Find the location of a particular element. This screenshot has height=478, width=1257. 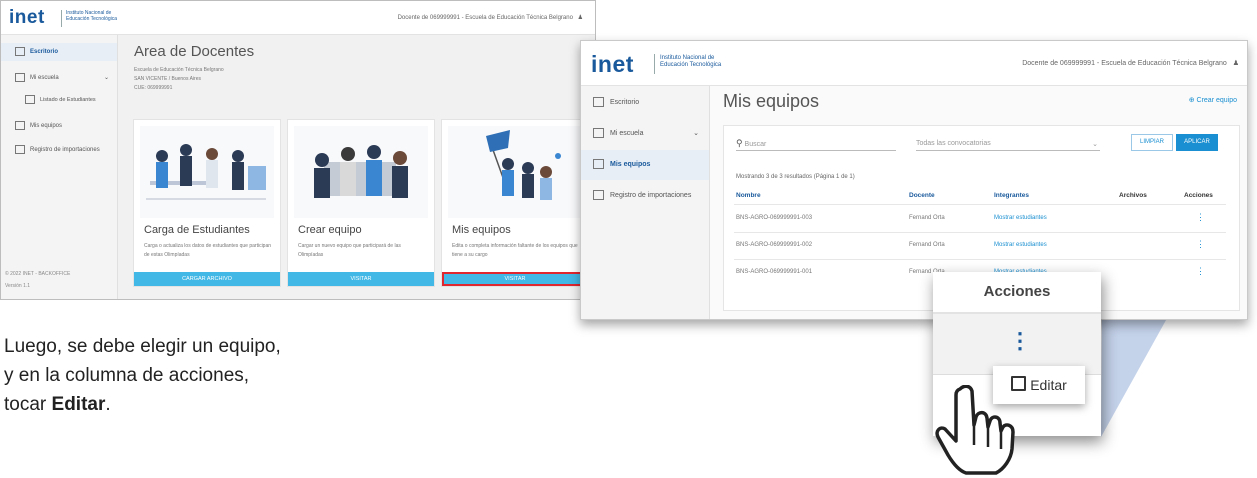

column-header-integrantes: Integrantes is located at coordinates (1011, 195).